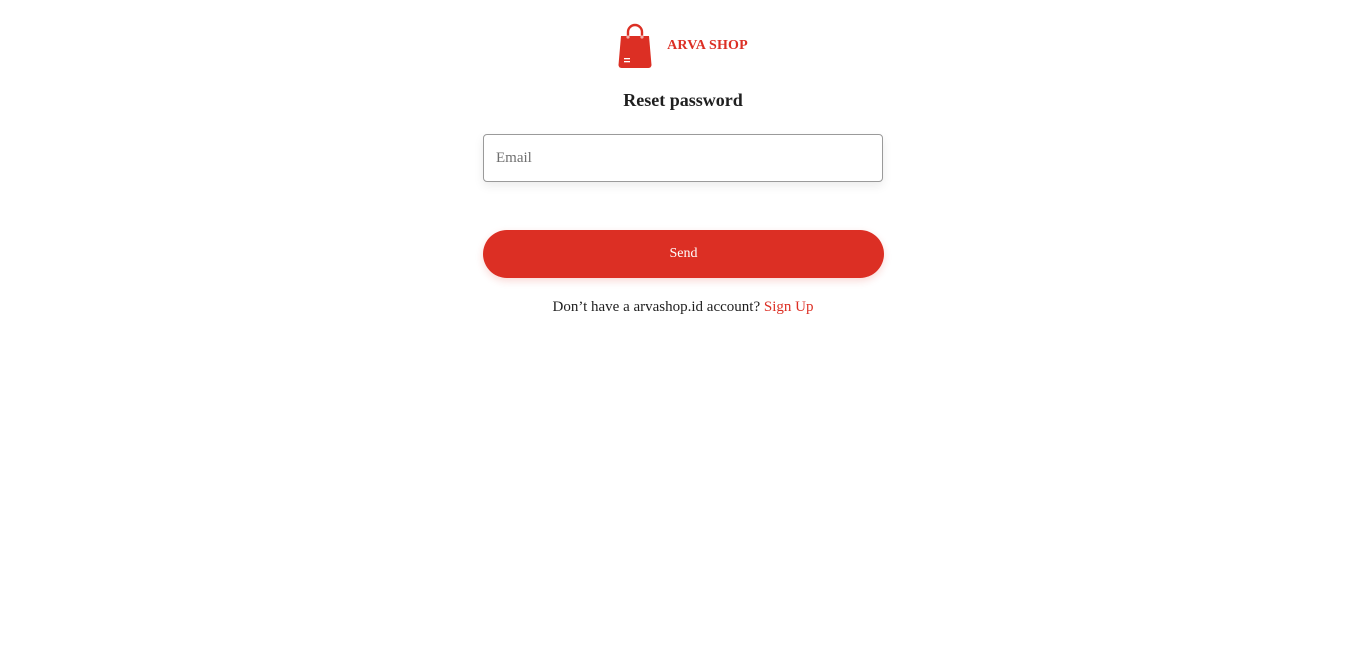 The height and width of the screenshot is (649, 1366). I want to click on brand-logo-link: ARVA SHOP, so click(682, 46).